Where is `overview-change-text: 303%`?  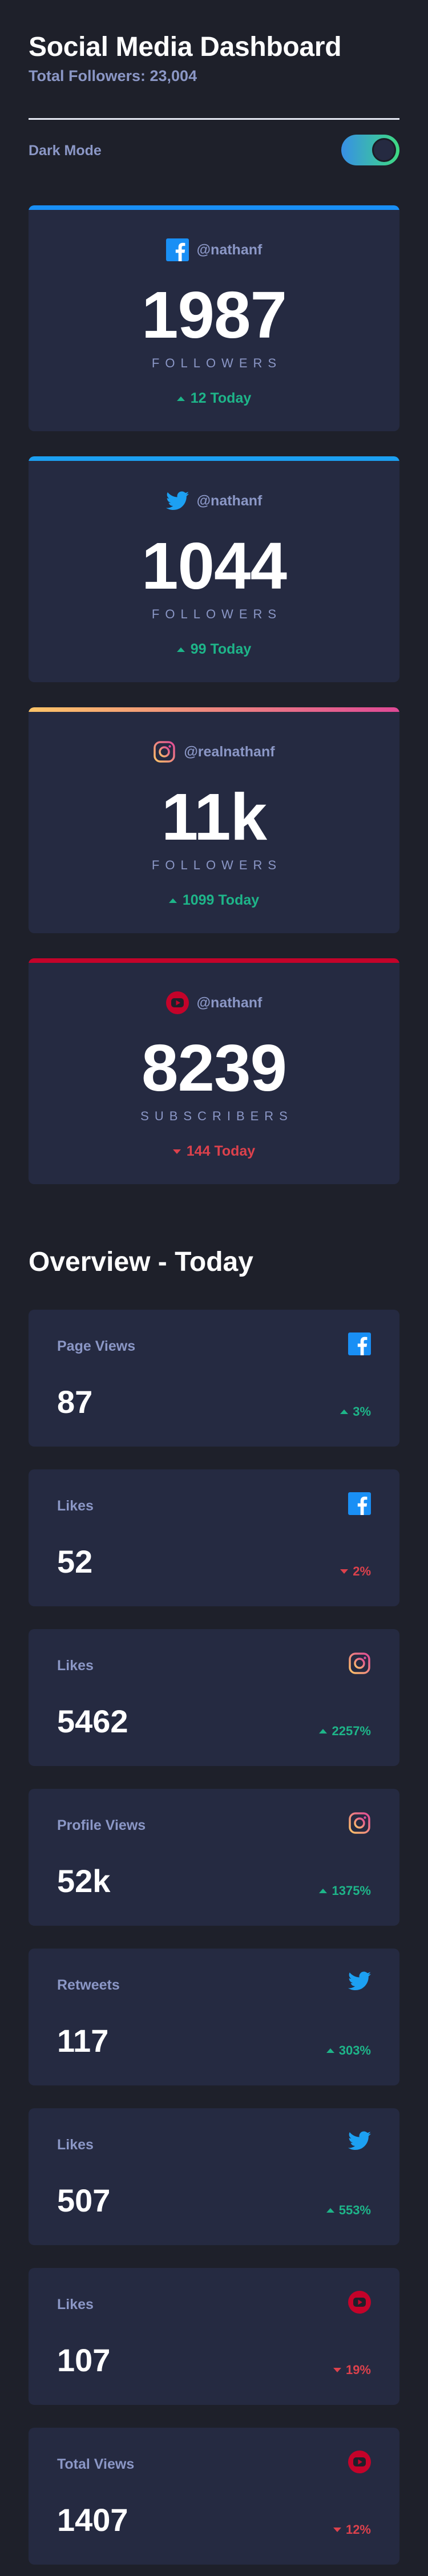
overview-change-text: 303% is located at coordinates (354, 2050).